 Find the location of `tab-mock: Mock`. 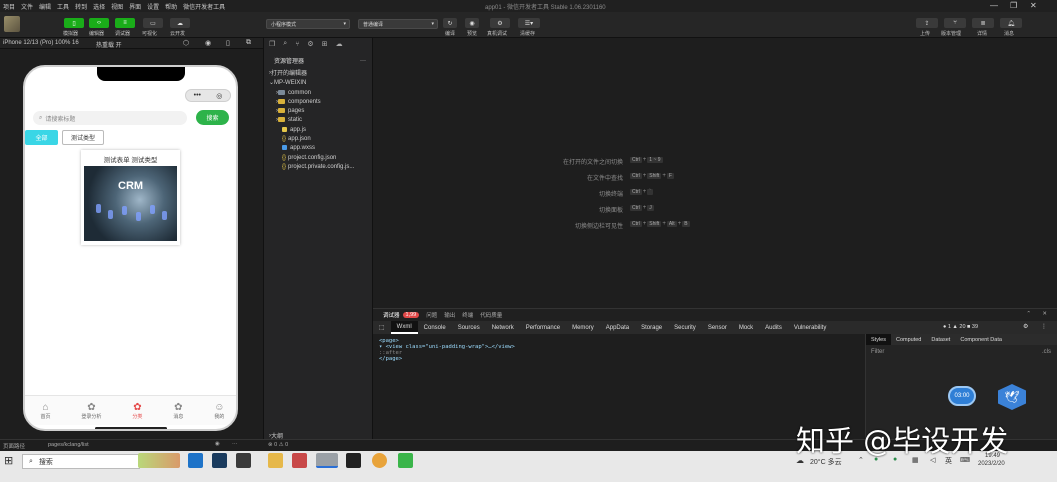

tab-mock: Mock is located at coordinates (746, 328).